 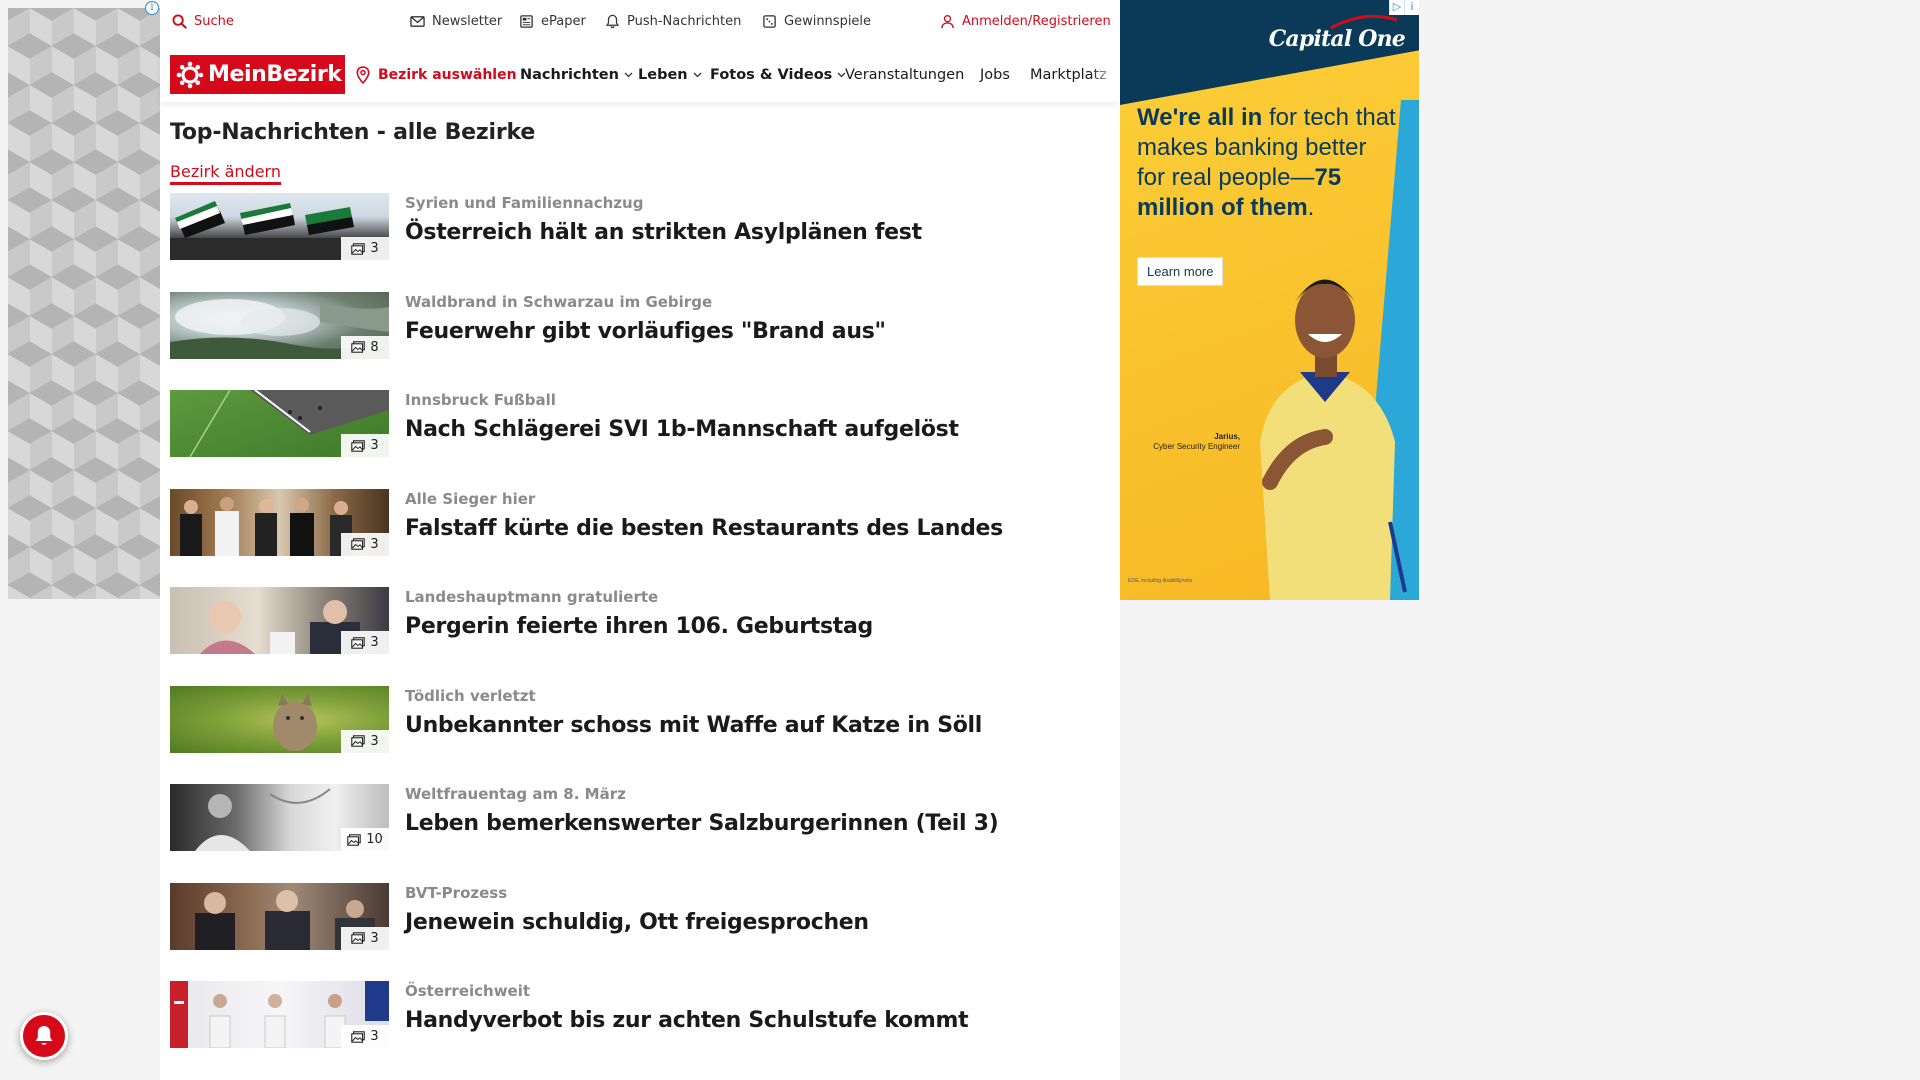 What do you see at coordinates (353, 132) in the screenshot?
I see `page-title: Top-Nachrichten - alle Bezirke` at bounding box center [353, 132].